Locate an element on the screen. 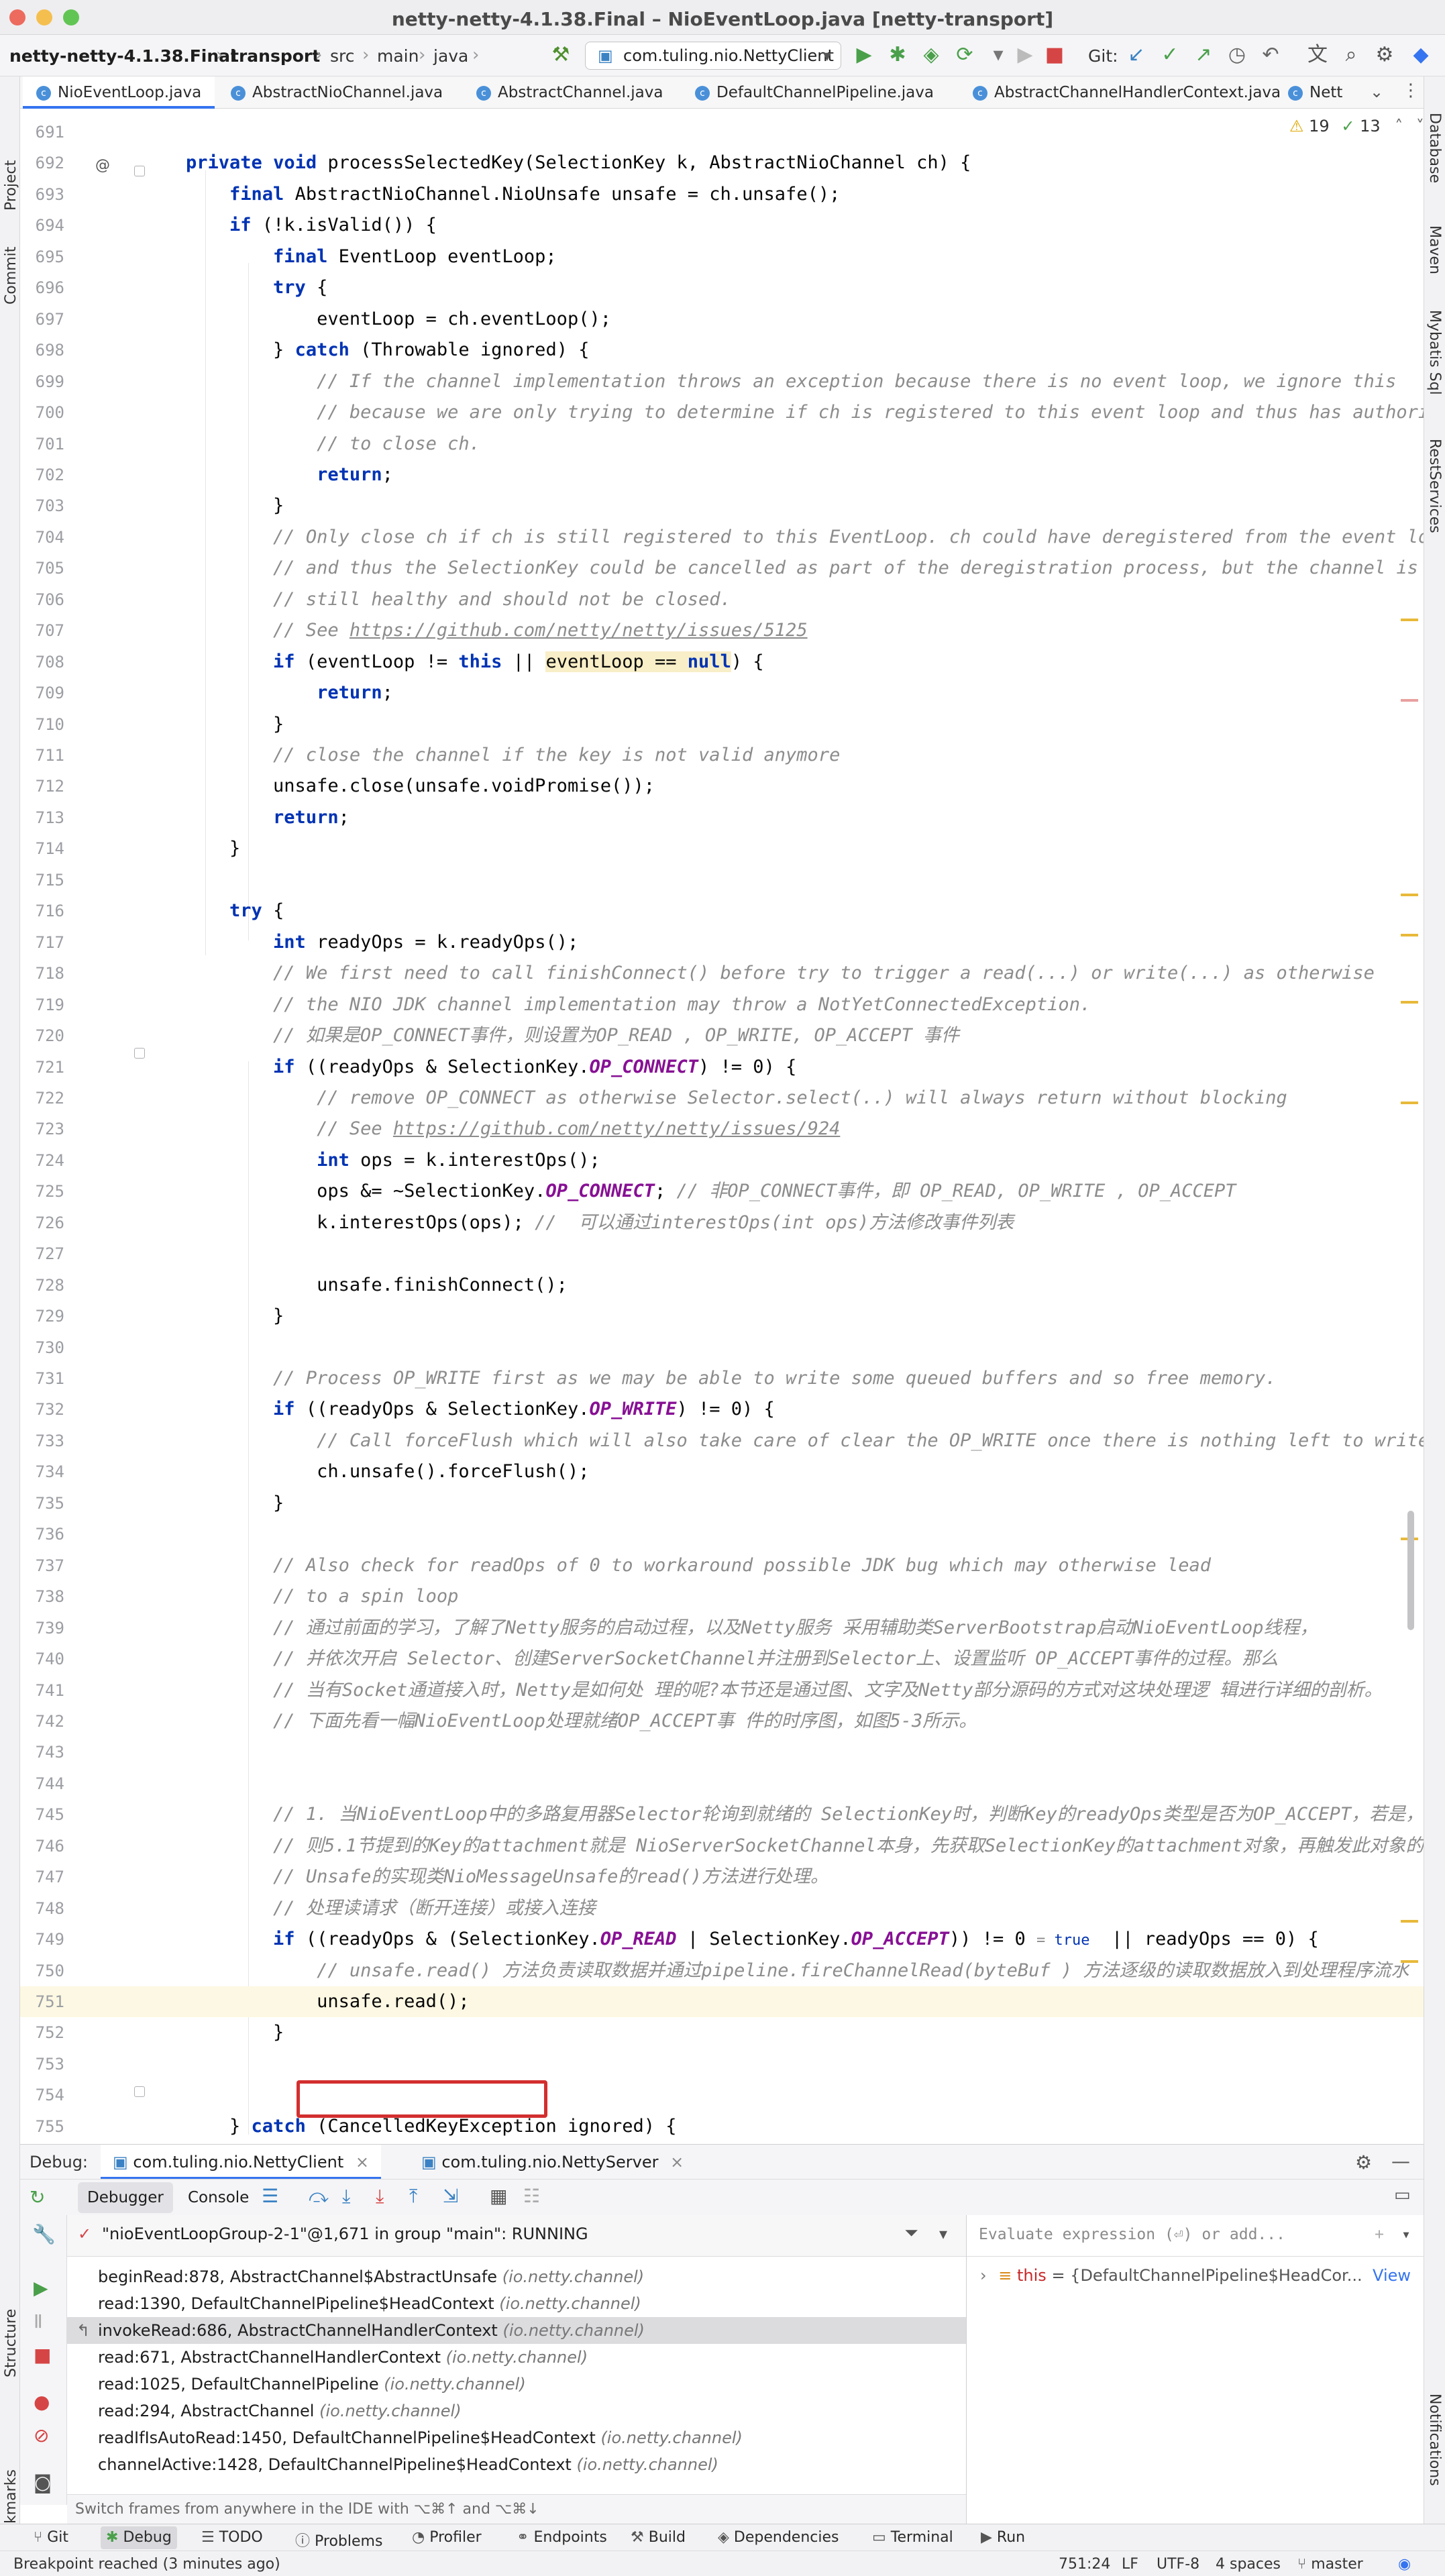  search-icon: ⌕ is located at coordinates (1351, 55).